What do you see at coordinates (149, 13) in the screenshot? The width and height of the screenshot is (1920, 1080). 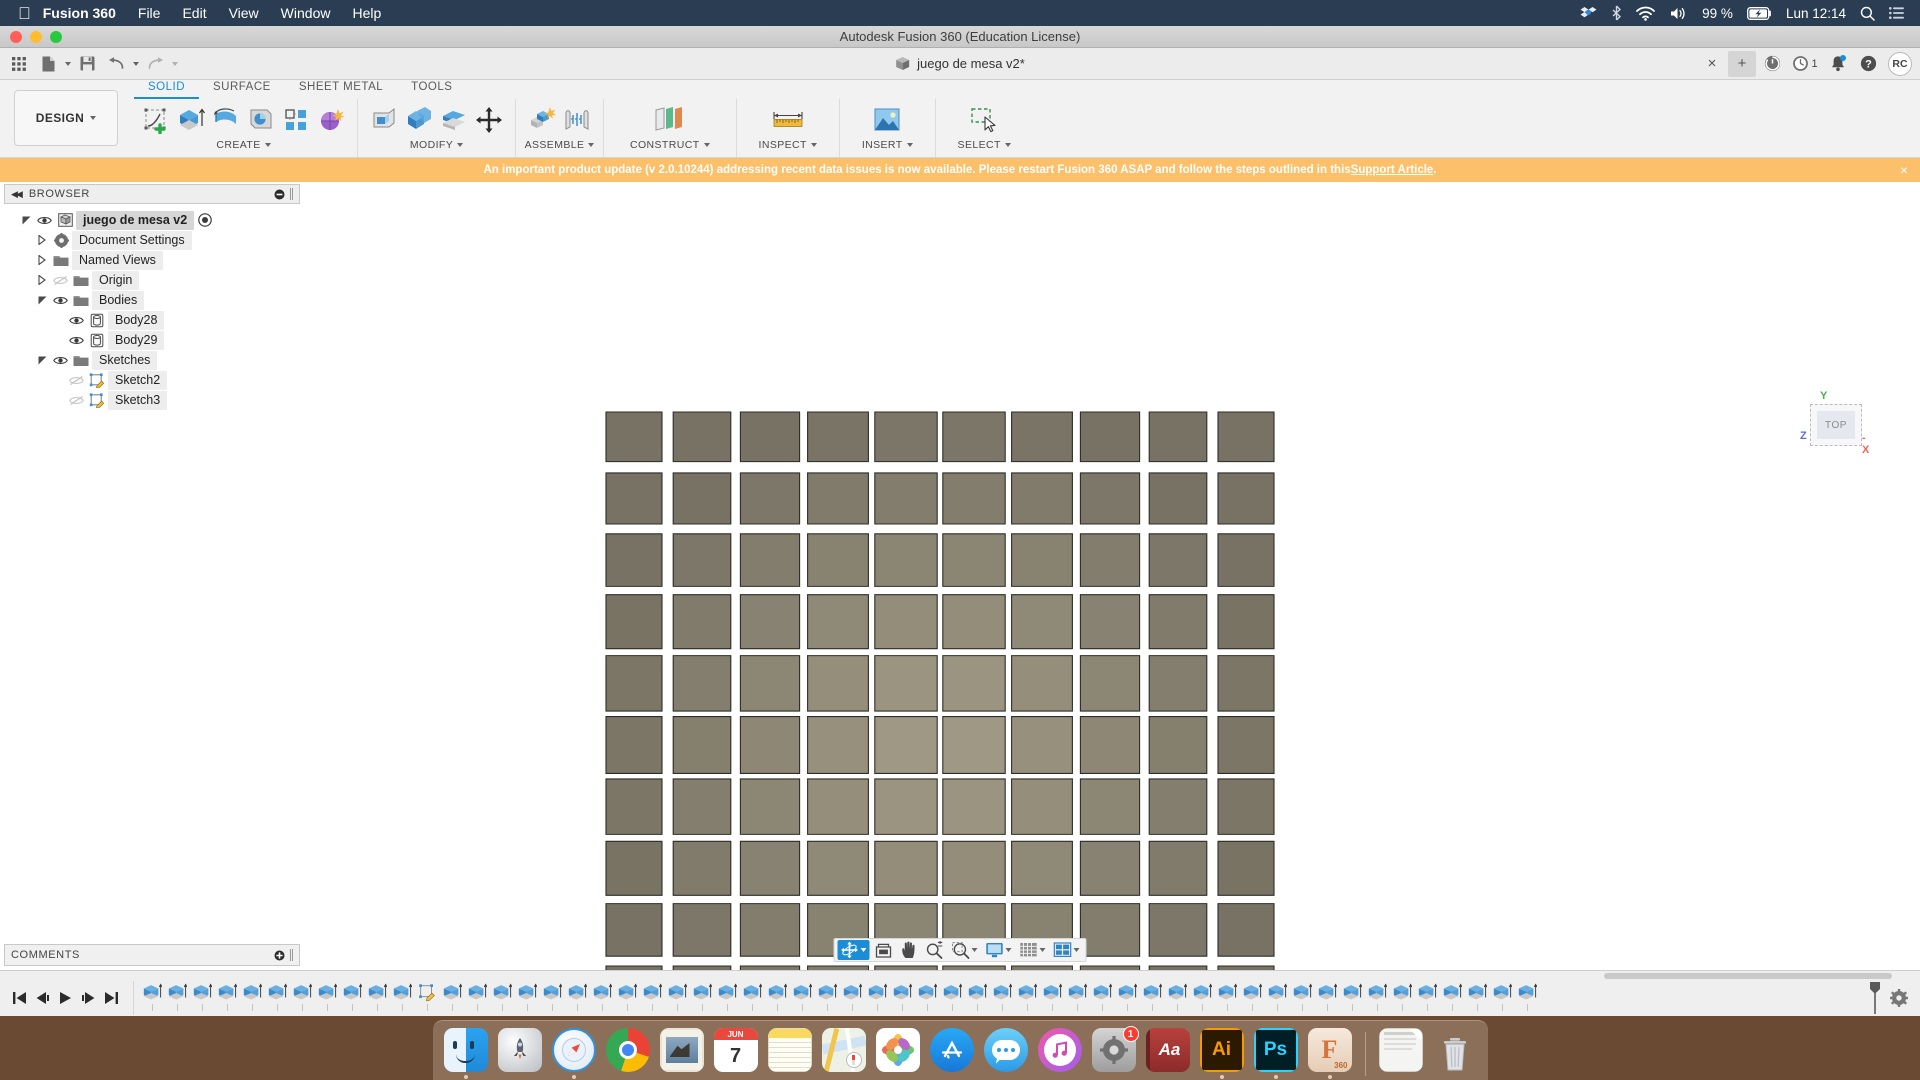 I see `menu-file: File` at bounding box center [149, 13].